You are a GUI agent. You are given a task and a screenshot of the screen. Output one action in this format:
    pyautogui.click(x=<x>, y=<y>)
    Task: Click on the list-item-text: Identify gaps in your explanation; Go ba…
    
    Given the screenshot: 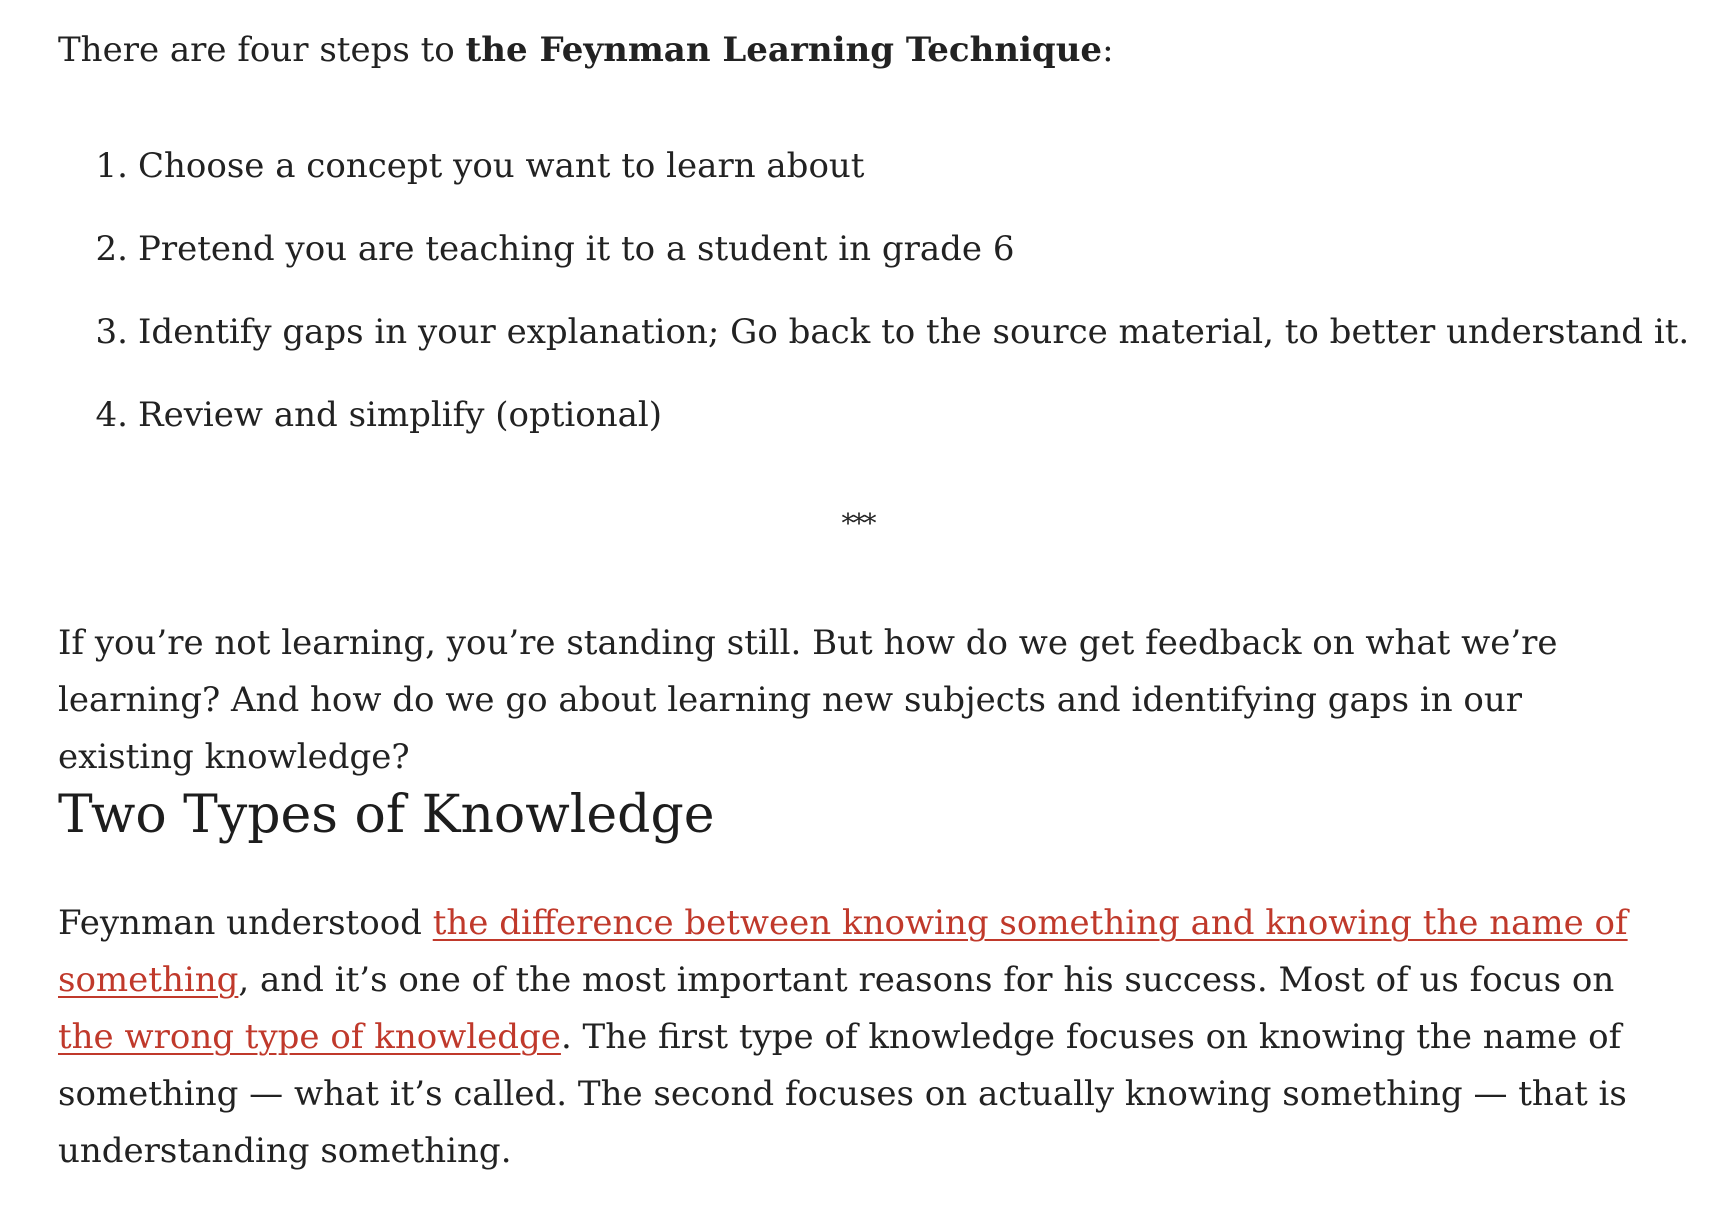 What is the action you would take?
    pyautogui.click(x=914, y=332)
    